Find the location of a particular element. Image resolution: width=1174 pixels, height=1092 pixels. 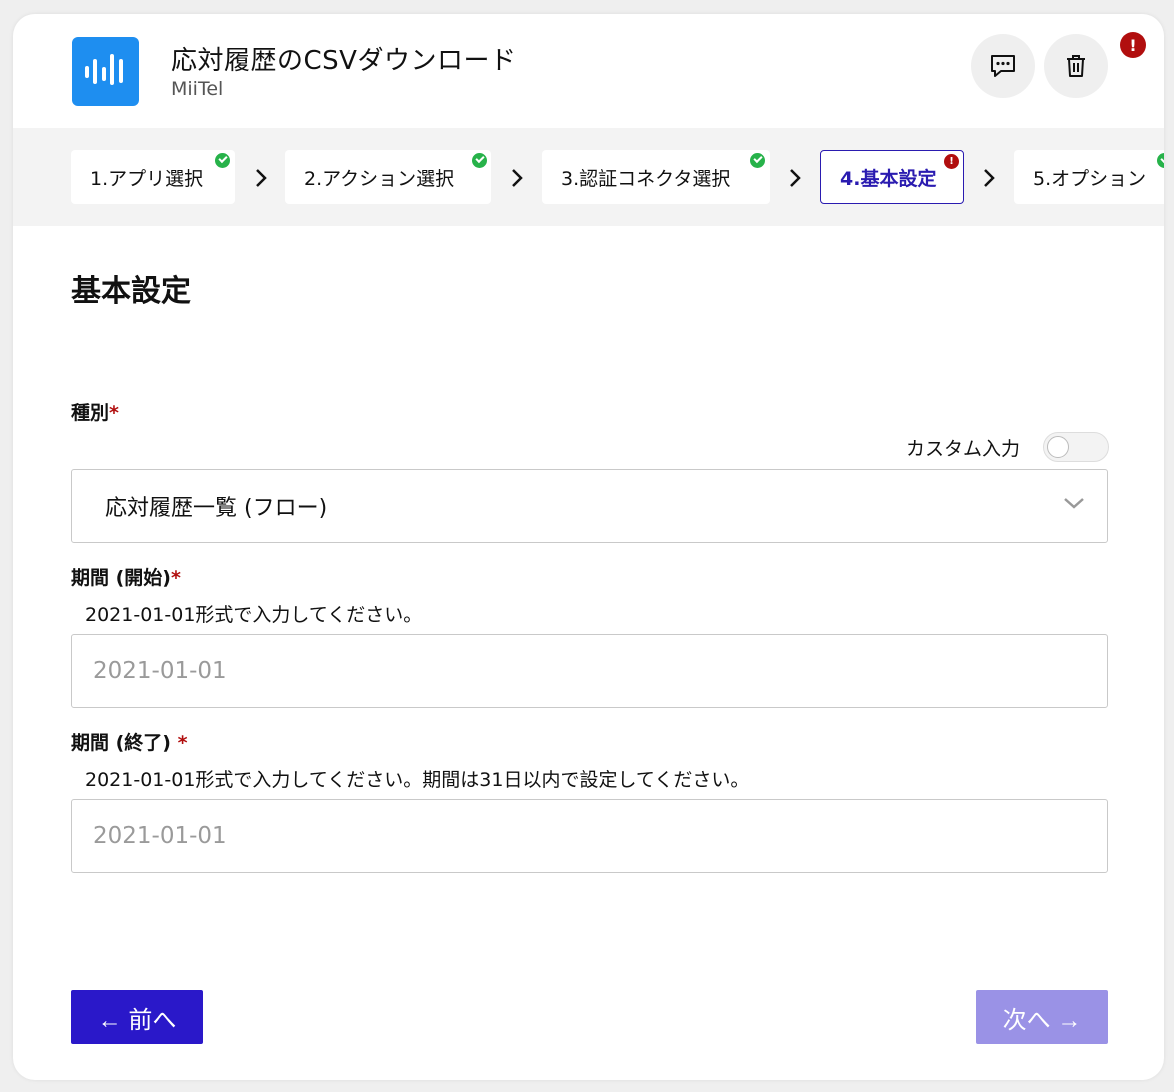

end-date-hint: 2021-01-01形式で入力してください。期間は31日以内で設定してください。 is located at coordinates (417, 780).